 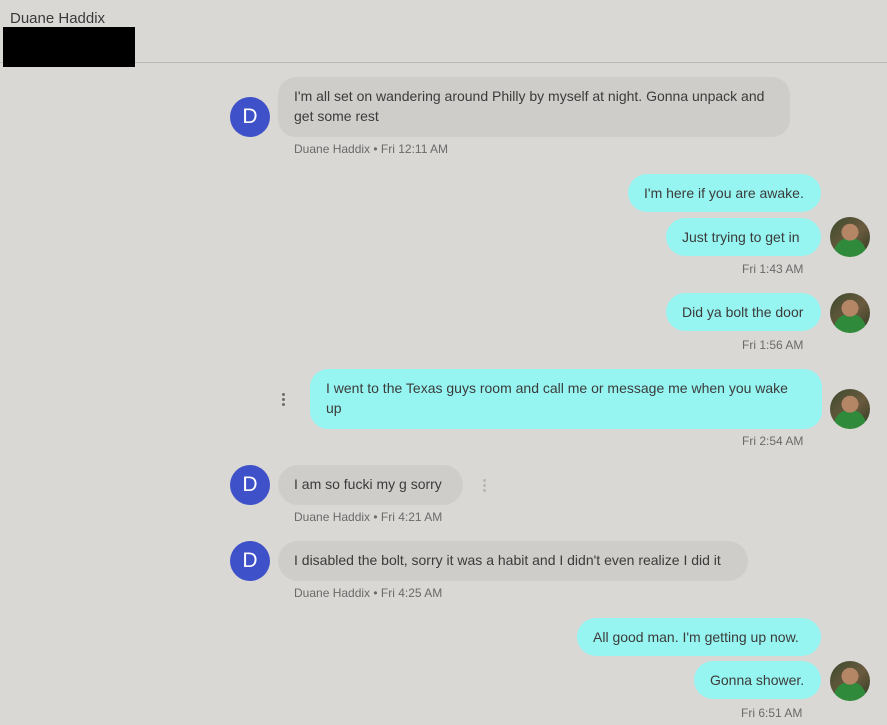 I want to click on message-bubble: Just trying to get in, so click(x=743, y=237).